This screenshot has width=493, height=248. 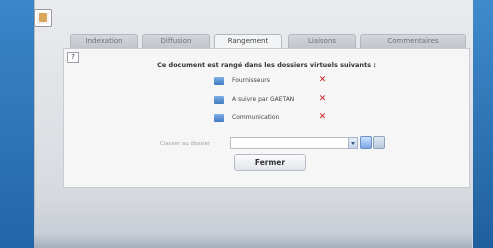 I want to click on tab-commentaires: Commentaires, so click(x=413, y=41).